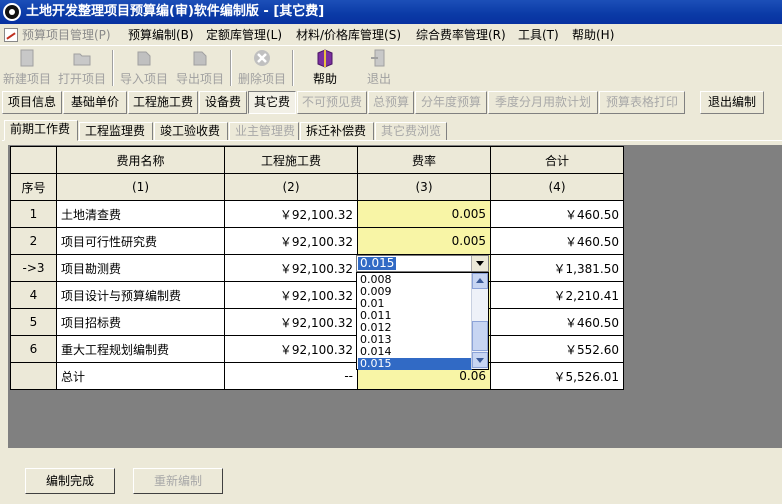 This screenshot has height=504, width=782. What do you see at coordinates (27, 58) in the screenshot?
I see `new-project-icon` at bounding box center [27, 58].